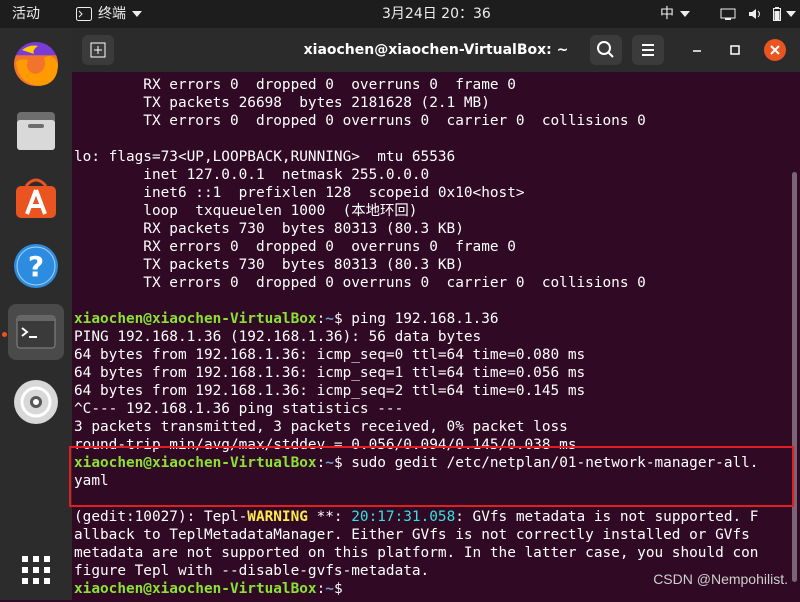  What do you see at coordinates (728, 14) in the screenshot?
I see `network-icon` at bounding box center [728, 14].